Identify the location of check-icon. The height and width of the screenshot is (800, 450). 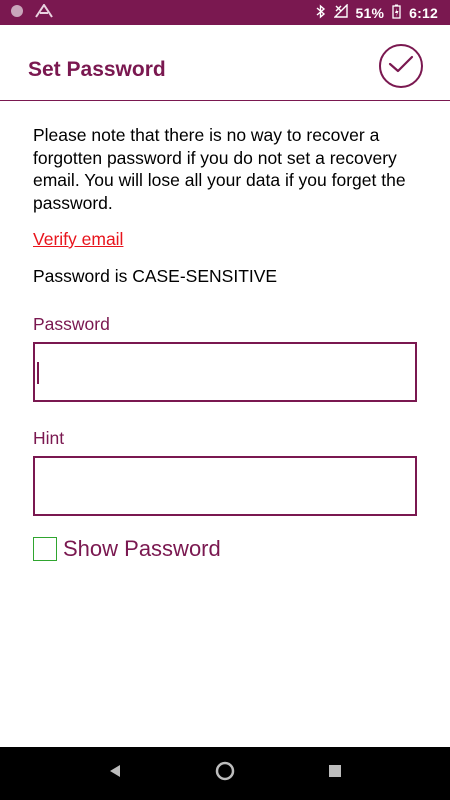
(401, 66).